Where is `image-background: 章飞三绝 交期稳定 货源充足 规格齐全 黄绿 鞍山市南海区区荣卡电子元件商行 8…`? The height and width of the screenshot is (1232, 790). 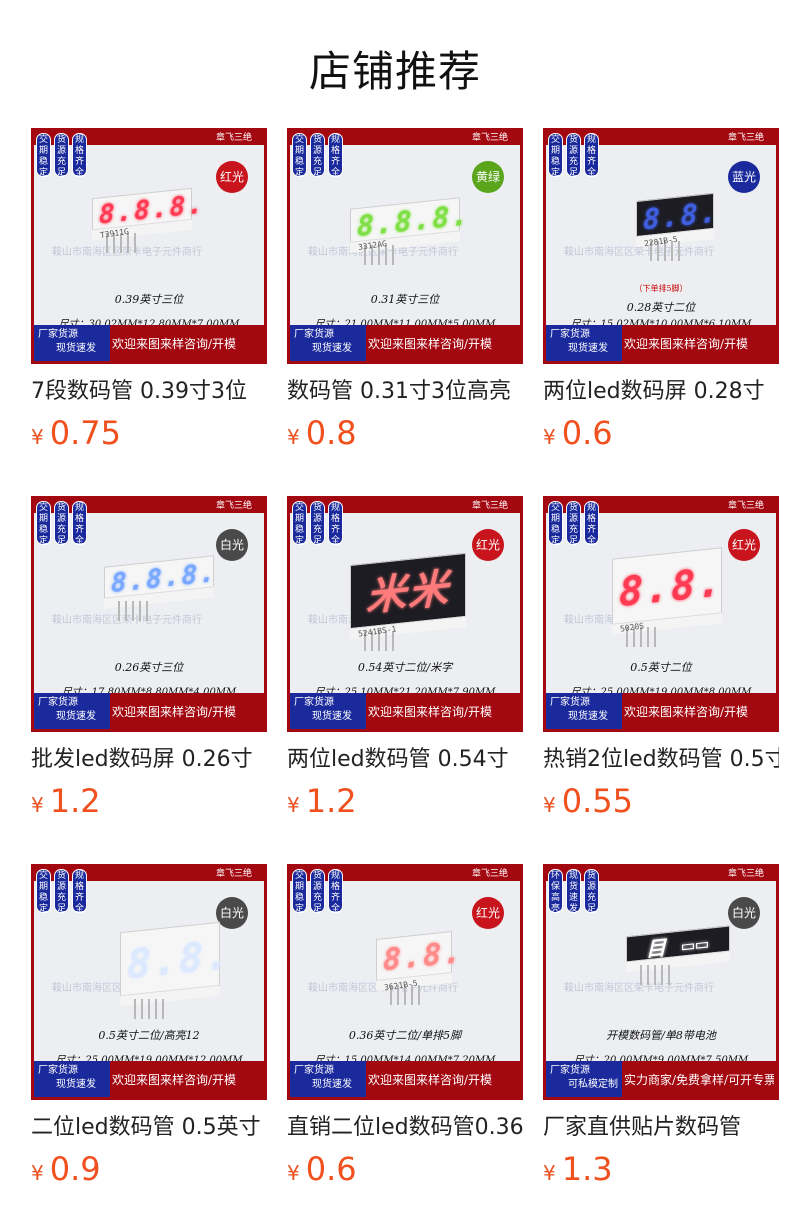
image-background: 章飞三绝 交期稳定 货源充足 规格齐全 黄绿 鞍山市南海区区荣卡电子元件商行 8… is located at coordinates (405, 246).